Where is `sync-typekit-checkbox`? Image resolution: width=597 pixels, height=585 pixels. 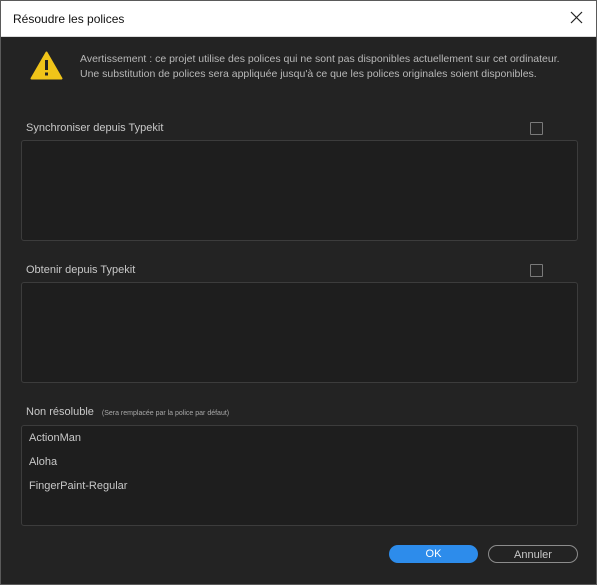
sync-typekit-checkbox is located at coordinates (536, 128).